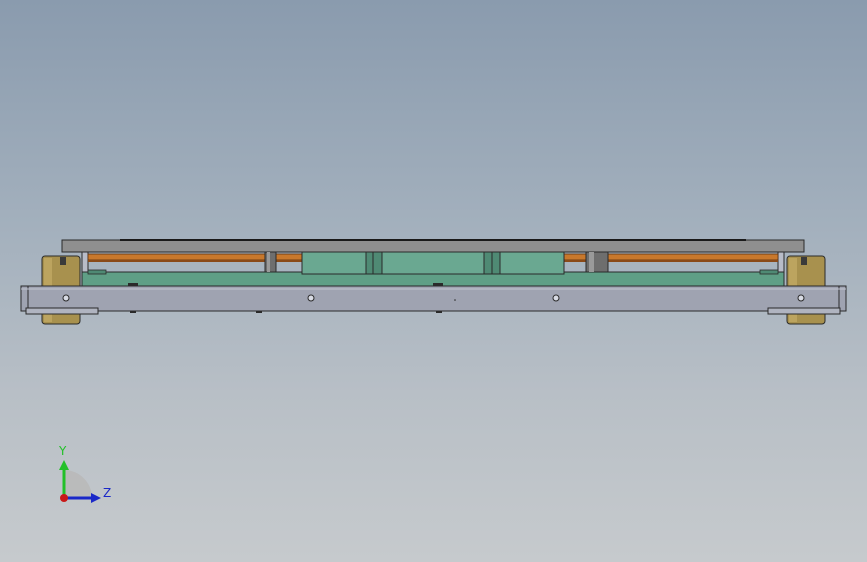 This screenshot has height=562, width=867. What do you see at coordinates (96, 498) in the screenshot?
I see `z-axis-arrow` at bounding box center [96, 498].